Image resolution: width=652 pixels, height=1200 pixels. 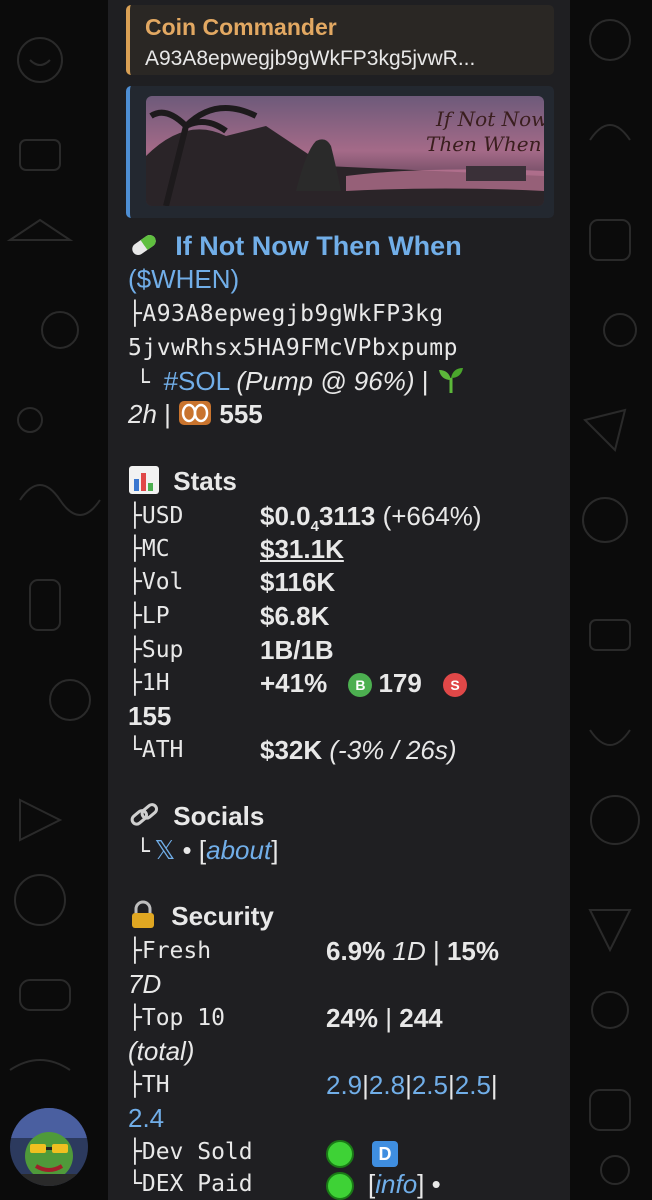 What do you see at coordinates (294, 683) in the screenshot?
I see `change-1h: +41%` at bounding box center [294, 683].